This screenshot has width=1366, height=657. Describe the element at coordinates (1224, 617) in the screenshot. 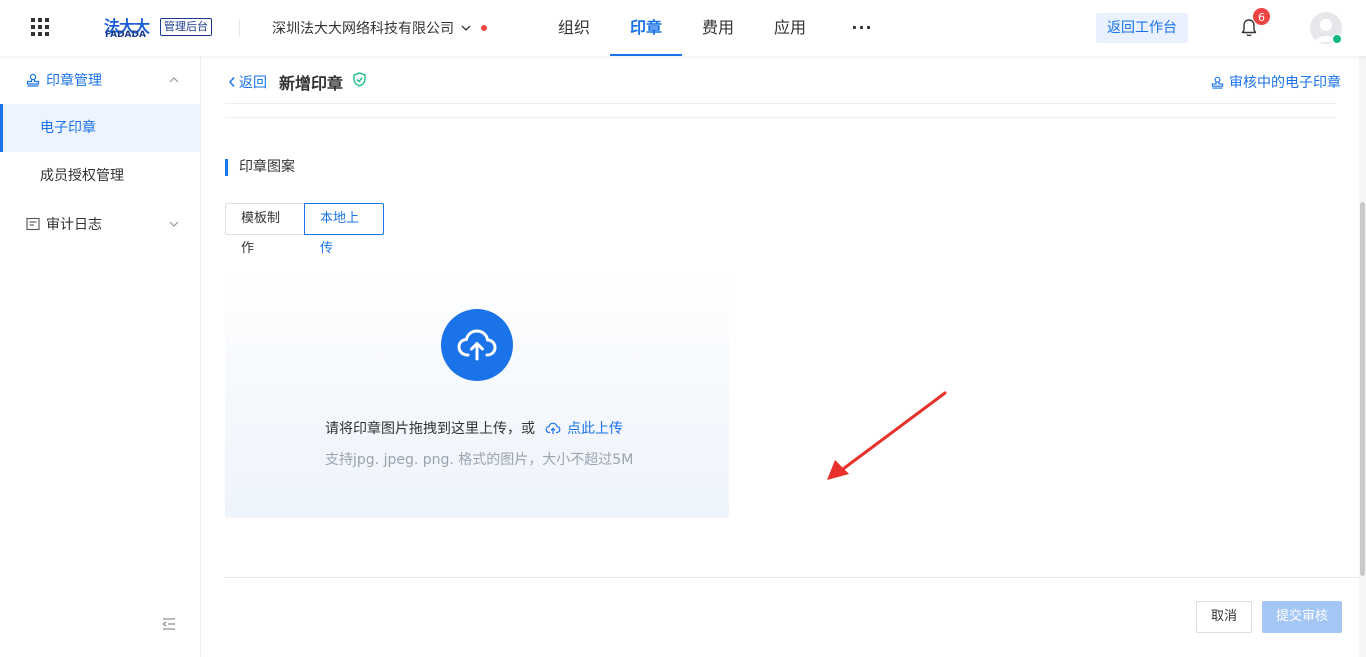

I see `cancel-button: 取消` at that location.